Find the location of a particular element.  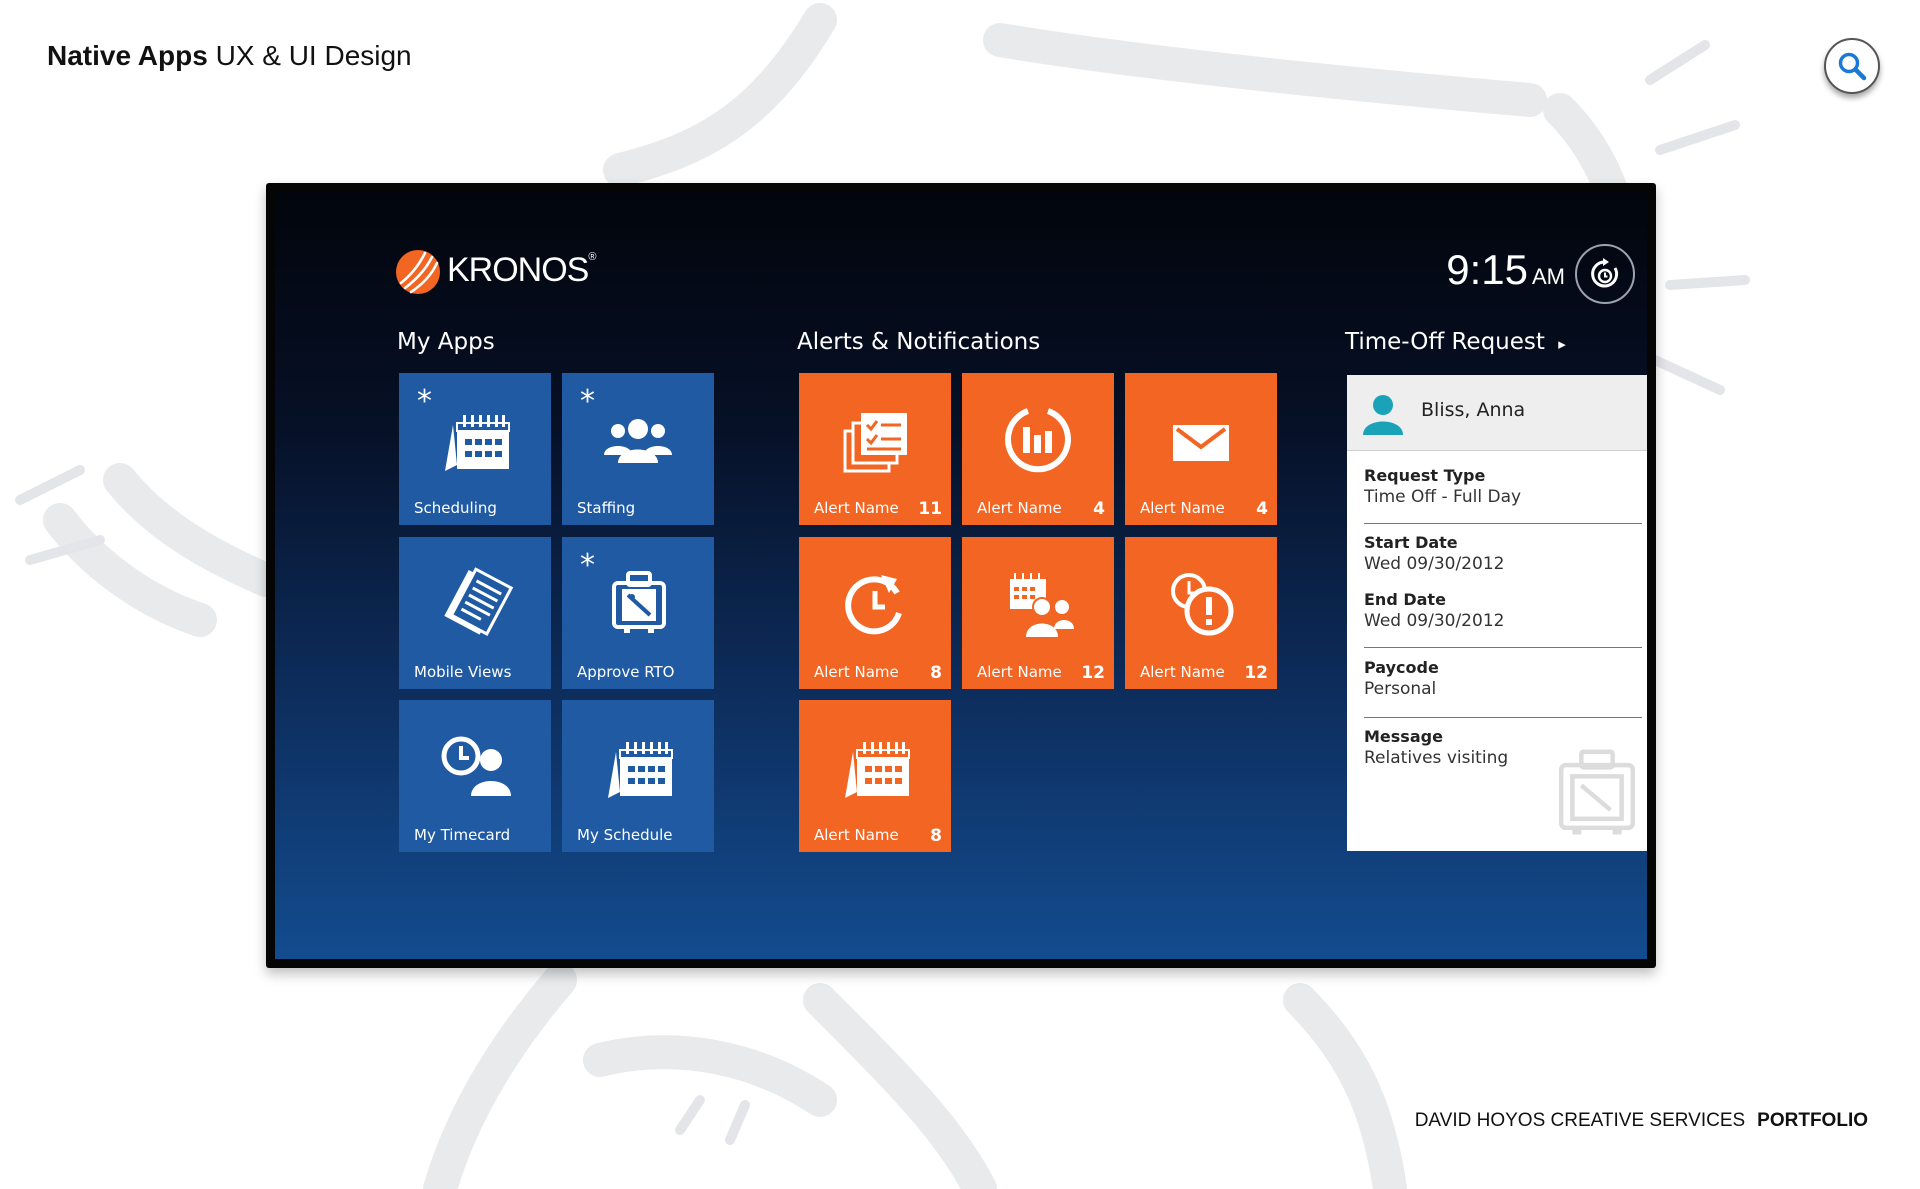

app-tile-mobile-views: Mobile Views is located at coordinates (475, 613).